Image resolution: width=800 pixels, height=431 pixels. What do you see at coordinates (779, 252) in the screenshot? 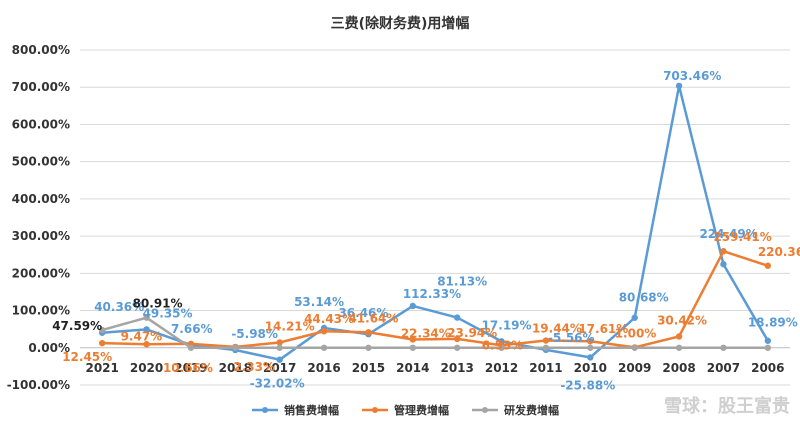
I see `data-label: 220.36%` at bounding box center [779, 252].